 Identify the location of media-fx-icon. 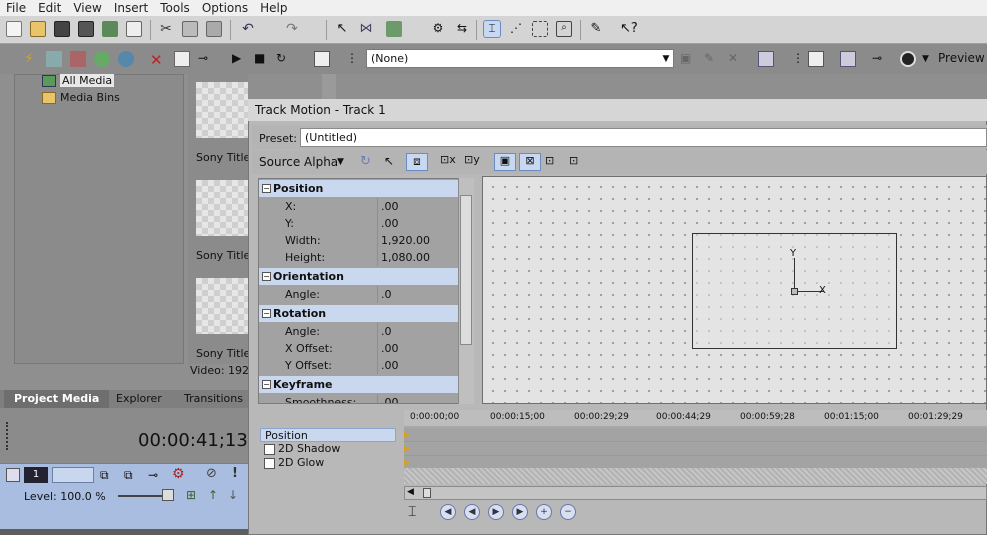
(126, 59).